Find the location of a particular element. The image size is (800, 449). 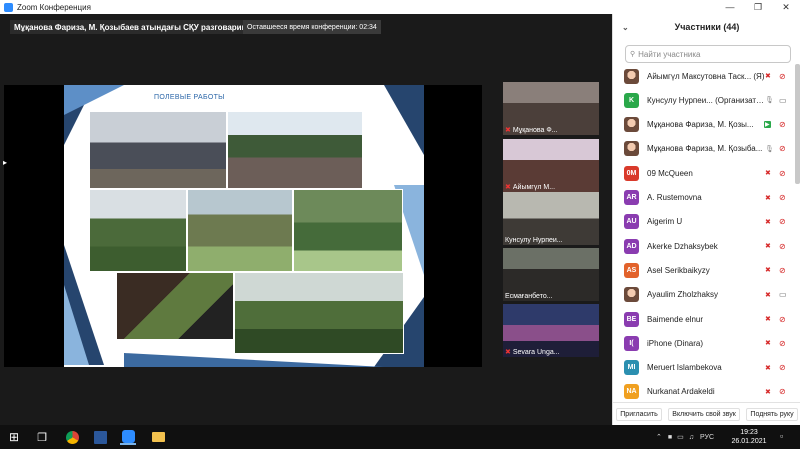

avatar: 0M is located at coordinates (631, 173).